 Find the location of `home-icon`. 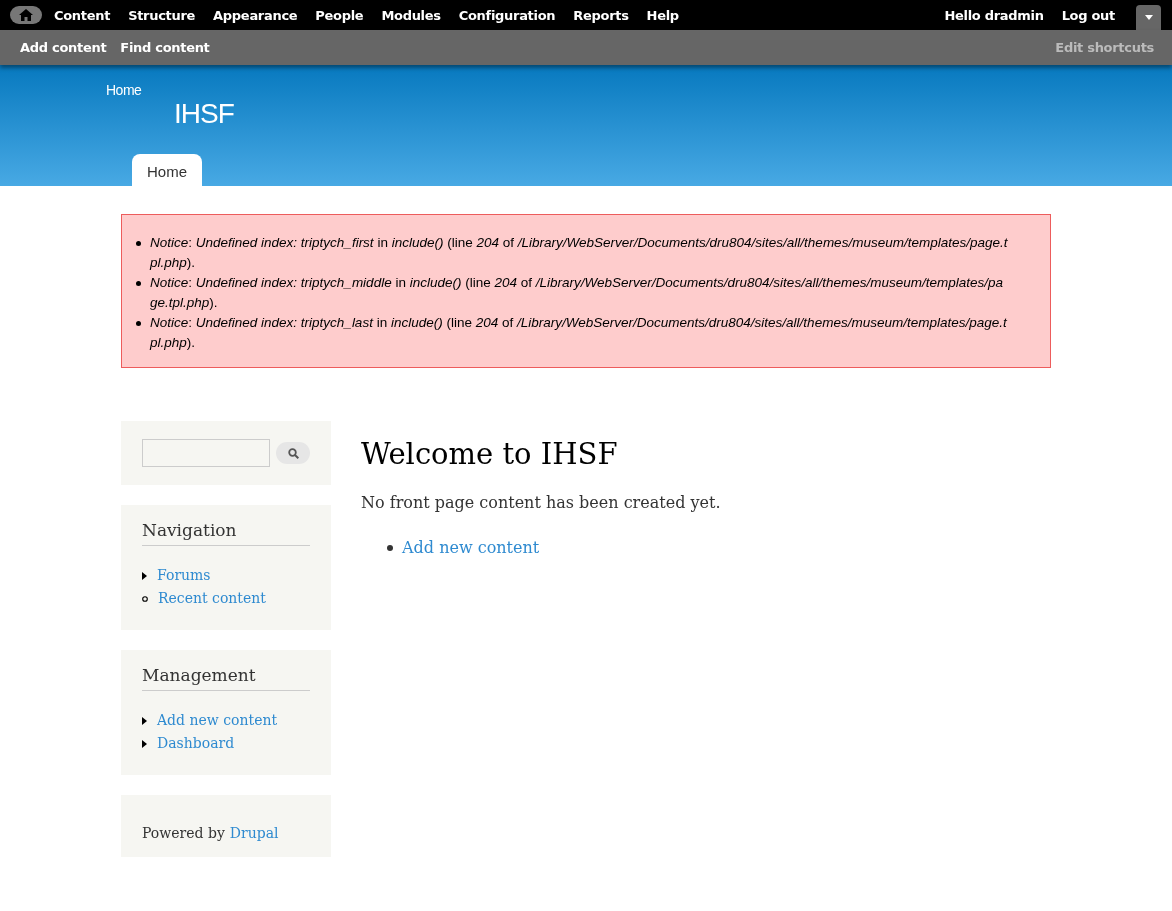

home-icon is located at coordinates (26, 15).